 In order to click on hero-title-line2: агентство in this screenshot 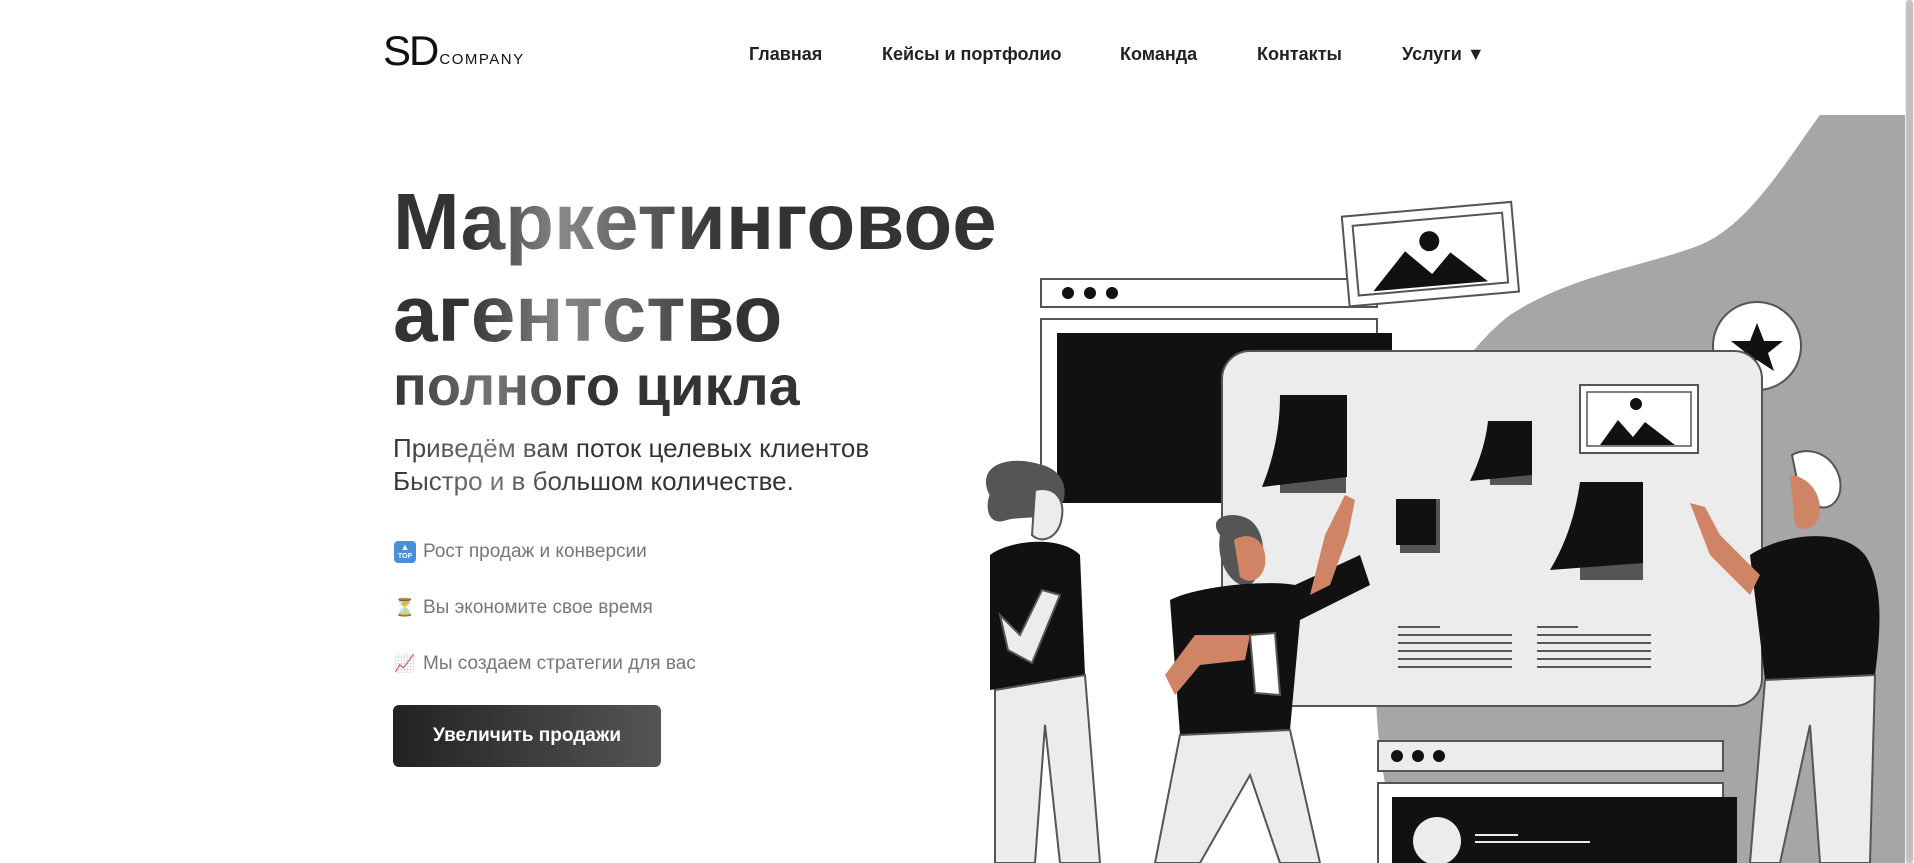, I will do `click(588, 313)`.